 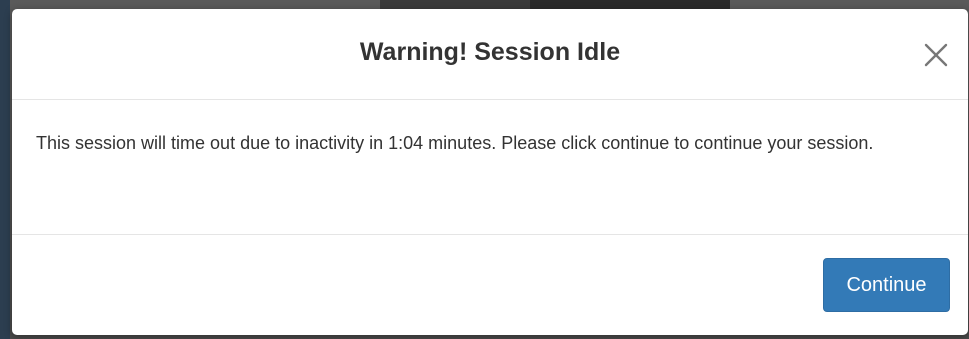 I want to click on close-button, so click(x=936, y=55).